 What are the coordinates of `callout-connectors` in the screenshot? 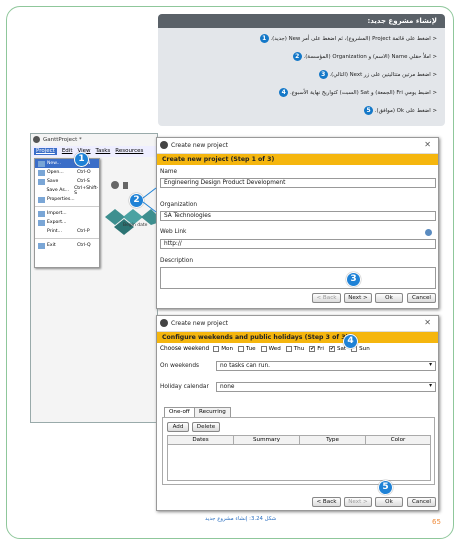 It's located at (149, 200).